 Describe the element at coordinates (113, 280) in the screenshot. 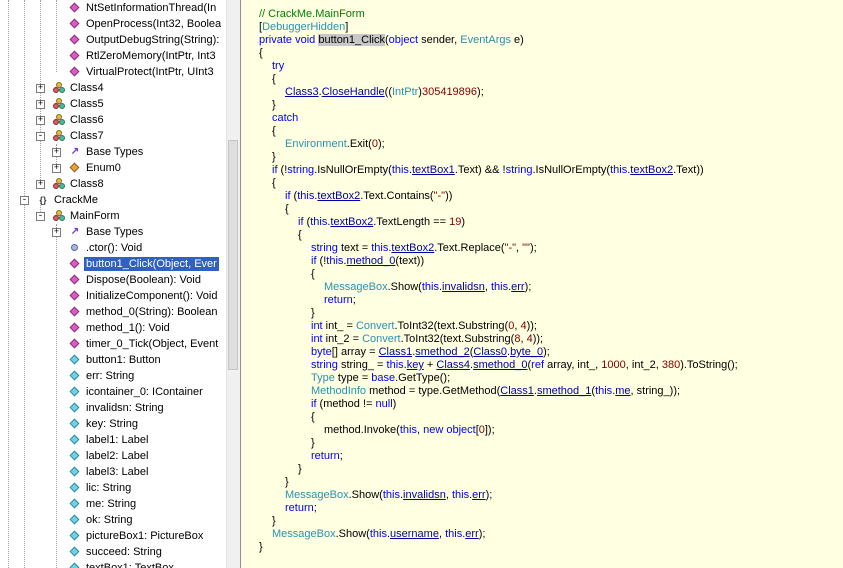

I see `tree-item: Dispose(Boolean): Void` at that location.